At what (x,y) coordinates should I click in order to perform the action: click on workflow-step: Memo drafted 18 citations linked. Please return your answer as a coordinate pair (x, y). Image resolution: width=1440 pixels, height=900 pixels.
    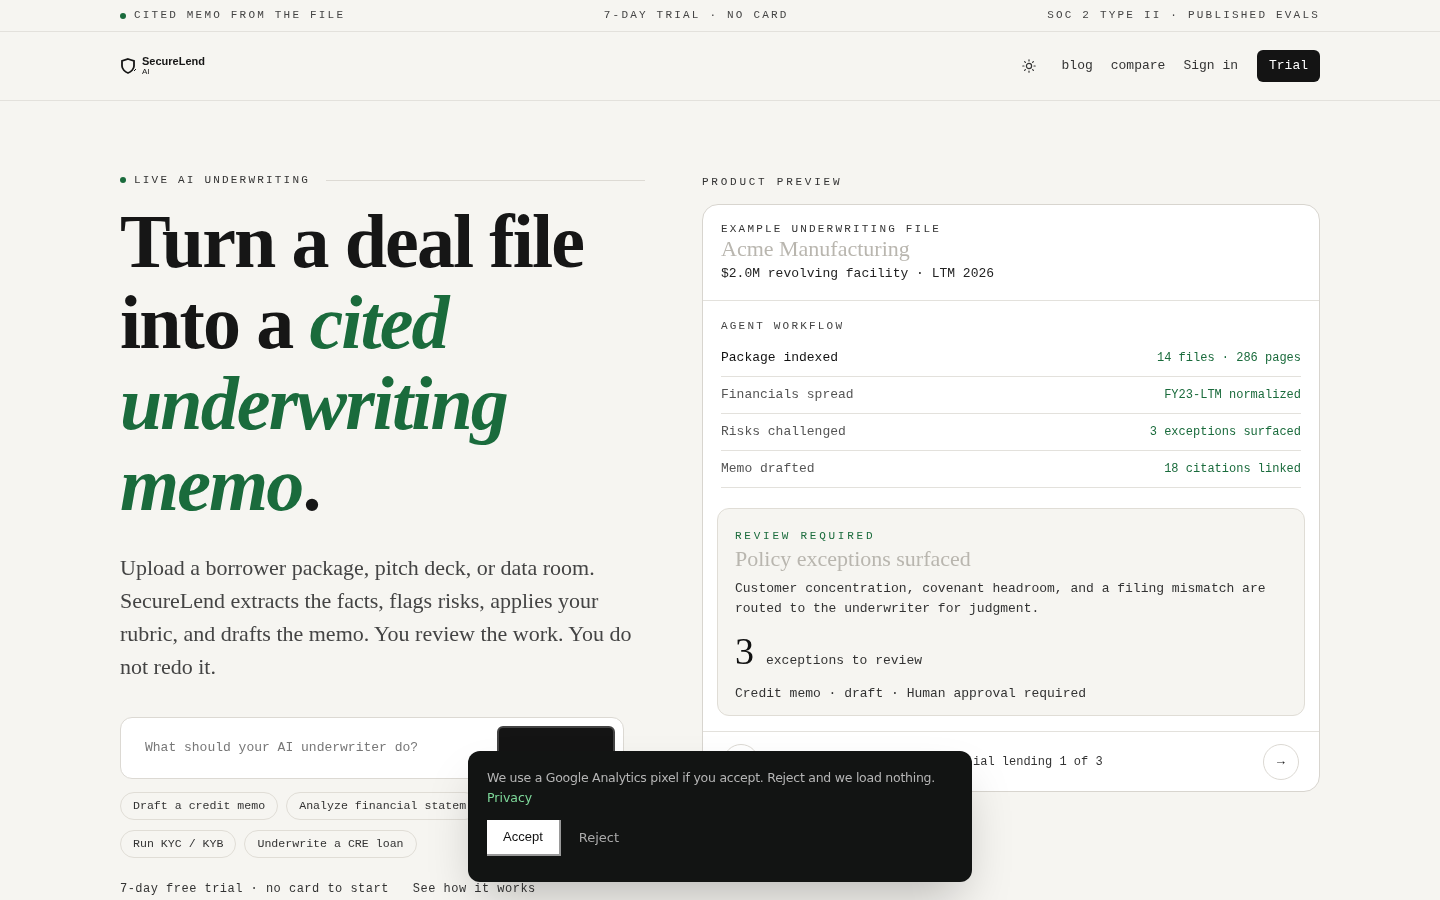
    Looking at the image, I should click on (1011, 469).